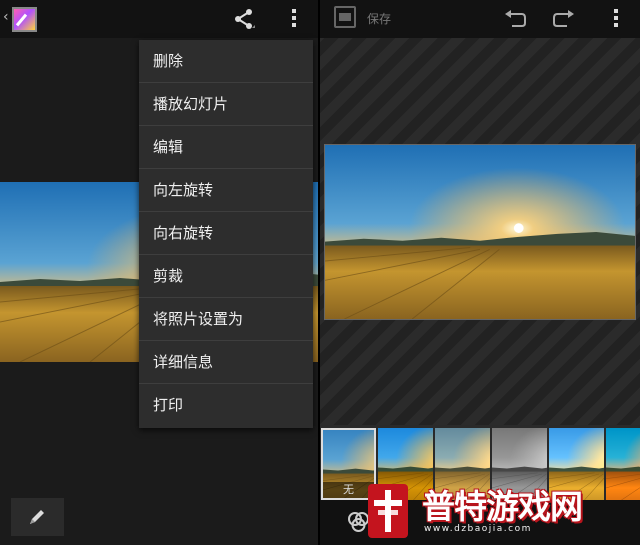  Describe the element at coordinates (6, 17) in the screenshot. I see `chevron-left-icon: ‹` at that location.